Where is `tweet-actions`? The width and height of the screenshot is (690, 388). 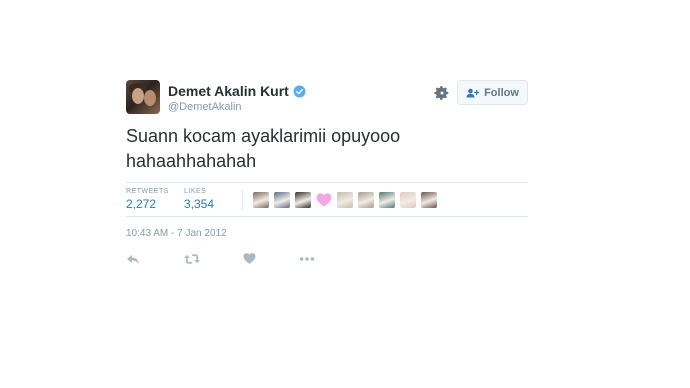
tweet-actions is located at coordinates (327, 261).